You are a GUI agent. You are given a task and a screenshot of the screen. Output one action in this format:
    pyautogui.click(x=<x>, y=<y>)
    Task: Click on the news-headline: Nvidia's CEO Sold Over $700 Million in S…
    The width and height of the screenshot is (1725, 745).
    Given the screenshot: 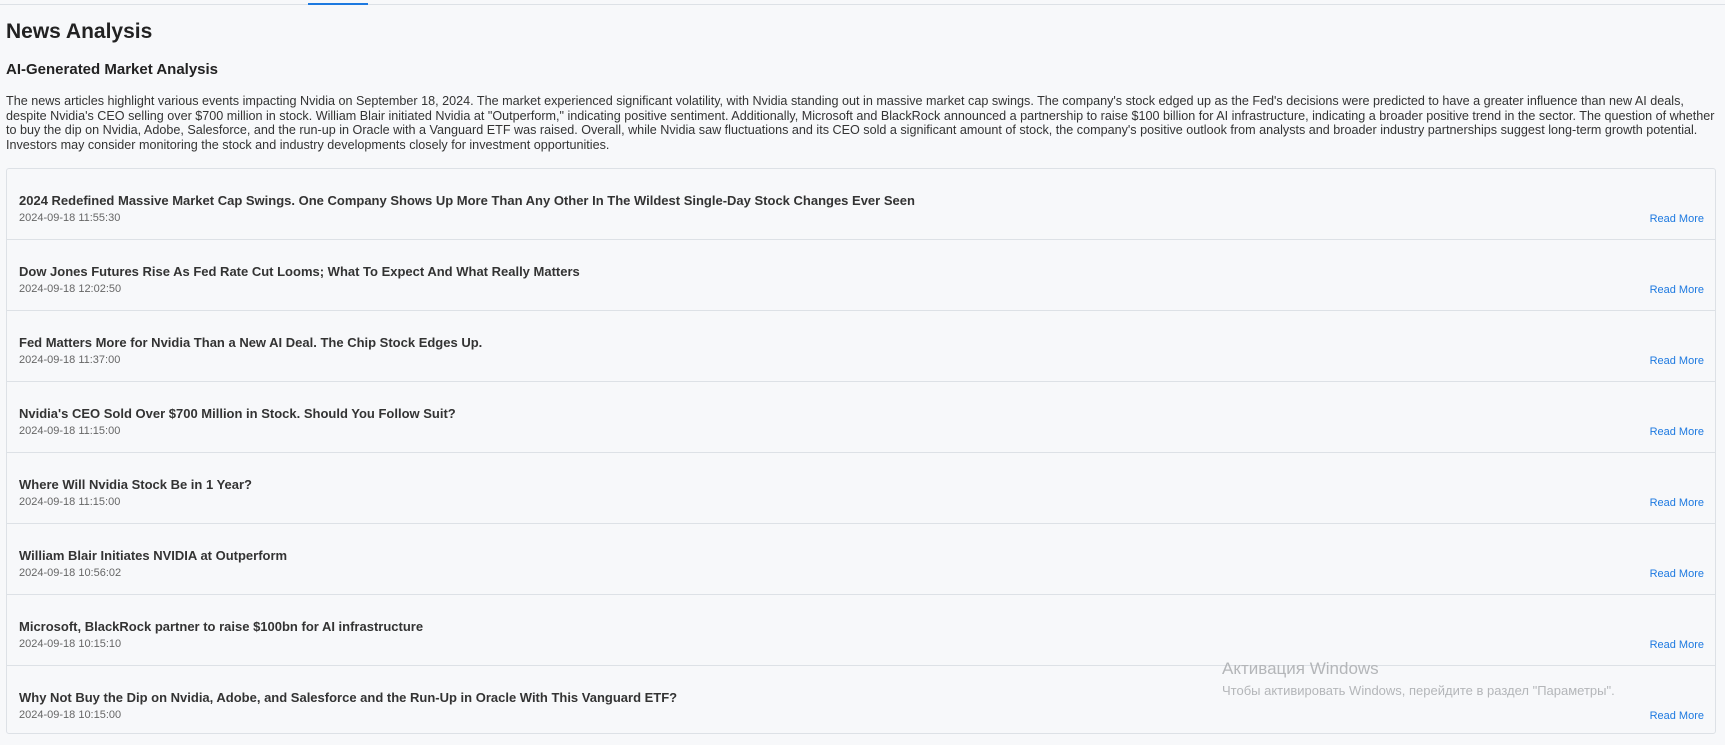 What is the action you would take?
    pyautogui.click(x=237, y=413)
    